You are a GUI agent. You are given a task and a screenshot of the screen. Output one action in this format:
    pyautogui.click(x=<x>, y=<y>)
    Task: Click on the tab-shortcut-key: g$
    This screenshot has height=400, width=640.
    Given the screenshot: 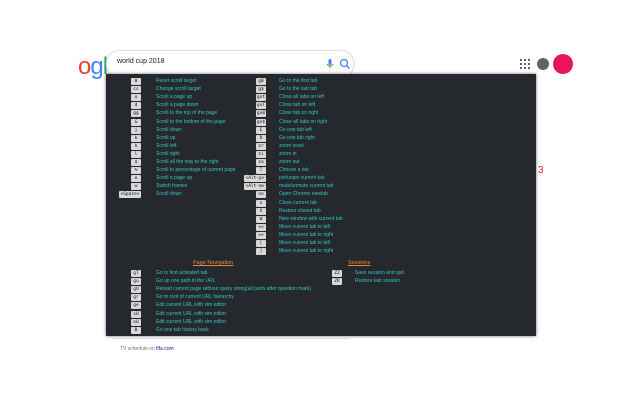 What is the action you would take?
    pyautogui.click(x=261, y=90)
    